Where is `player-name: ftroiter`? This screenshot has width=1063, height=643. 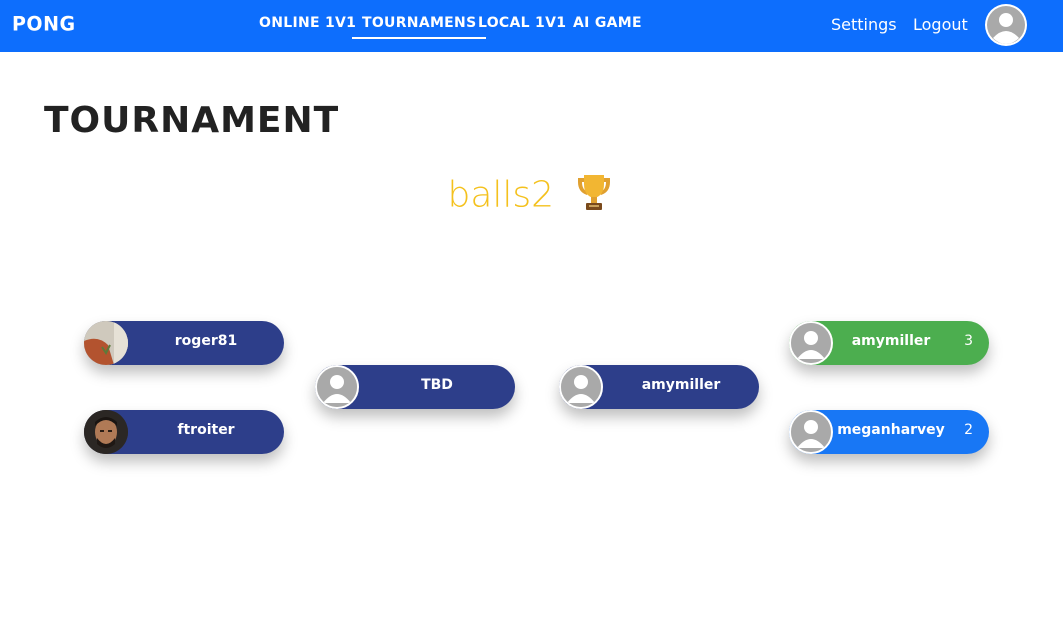
player-name: ftroiter is located at coordinates (206, 430).